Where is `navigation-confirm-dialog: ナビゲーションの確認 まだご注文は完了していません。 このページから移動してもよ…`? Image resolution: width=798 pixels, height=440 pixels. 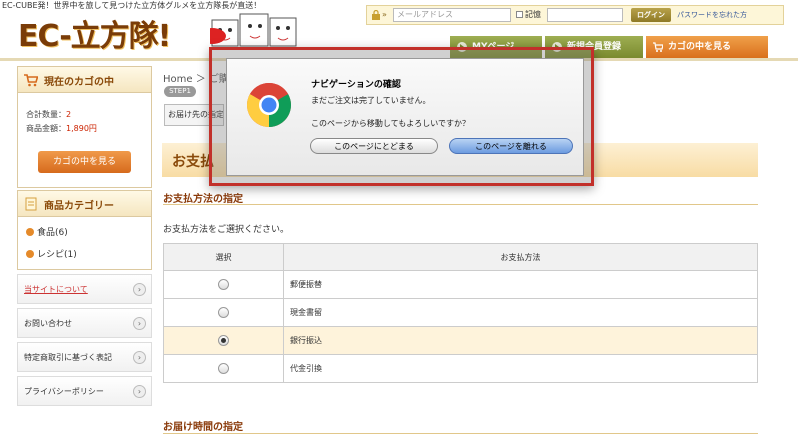 navigation-confirm-dialog: ナビゲーションの確認 まだご注文は完了していません。 このページから移動してもよ… is located at coordinates (405, 117).